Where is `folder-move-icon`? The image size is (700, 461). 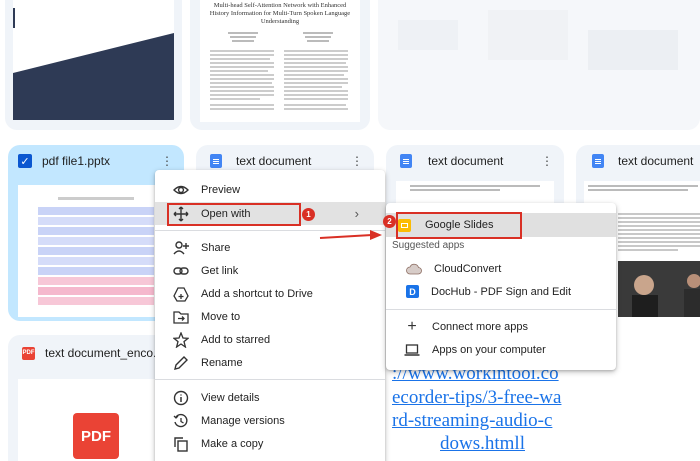 folder-move-icon is located at coordinates (181, 317).